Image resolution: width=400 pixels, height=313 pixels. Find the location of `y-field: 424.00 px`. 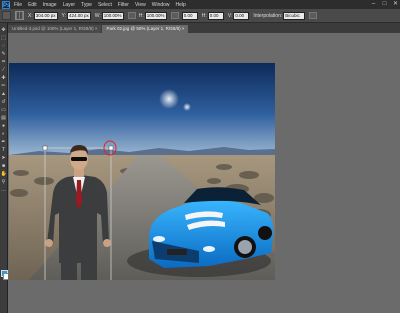

y-field: 424.00 px is located at coordinates (78, 15).